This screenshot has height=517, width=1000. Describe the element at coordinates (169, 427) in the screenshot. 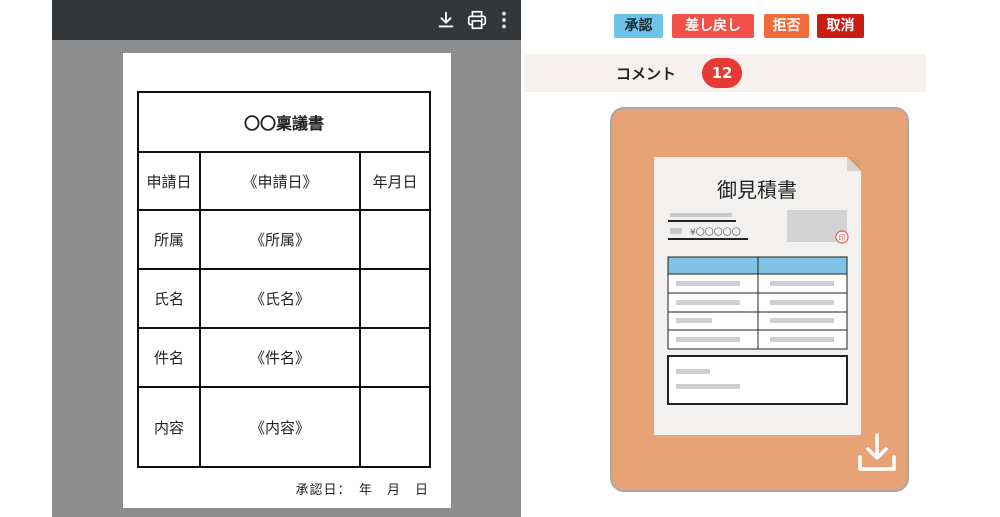

I see `row-label: 内容` at that location.